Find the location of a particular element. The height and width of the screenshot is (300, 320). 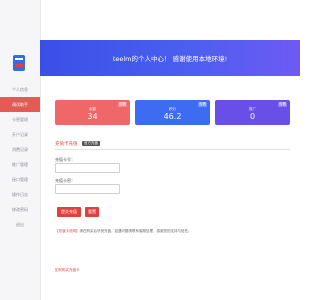

app-logo-icon is located at coordinates (19, 63).